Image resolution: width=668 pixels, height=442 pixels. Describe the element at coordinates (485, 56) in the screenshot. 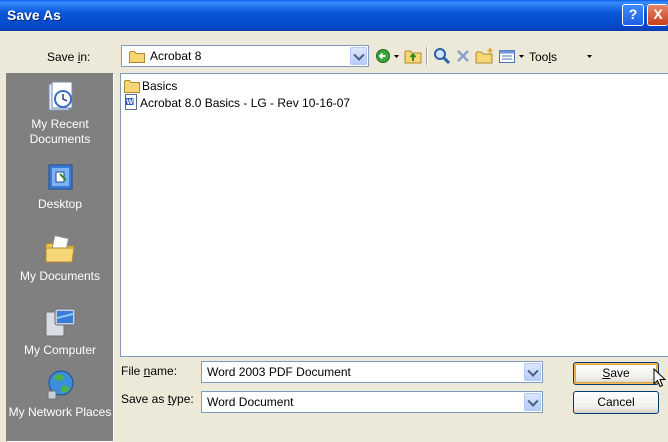

I see `new-folder-icon` at that location.